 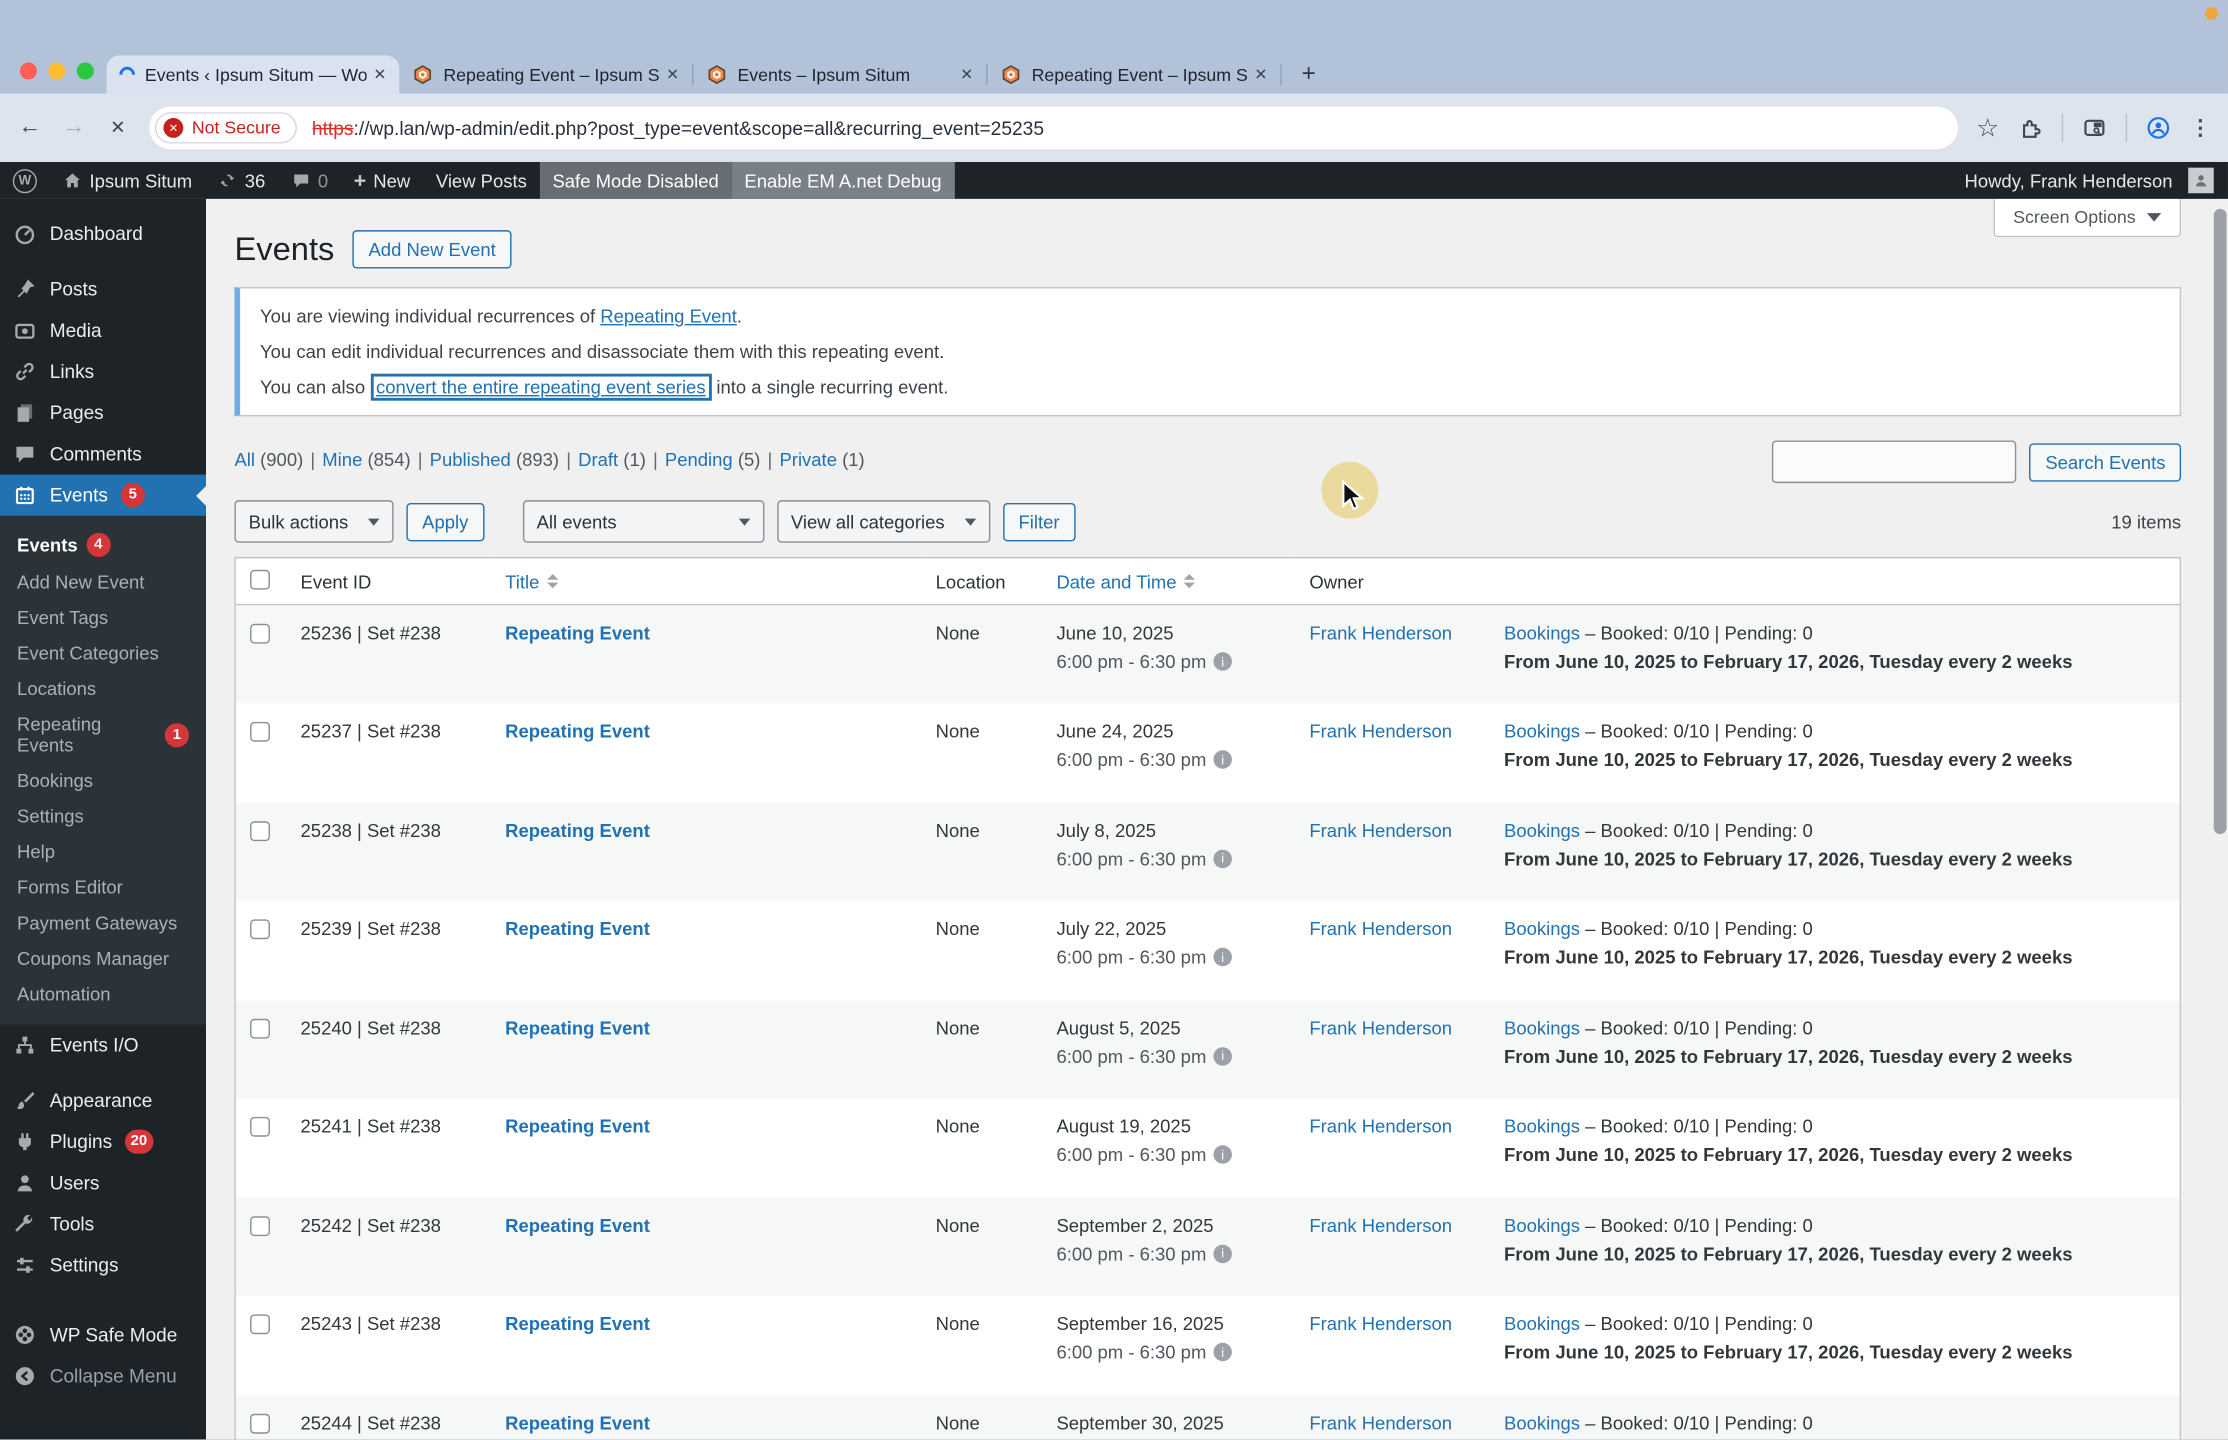 I want to click on repeating-event-link: Repeating Event, so click(x=668, y=315).